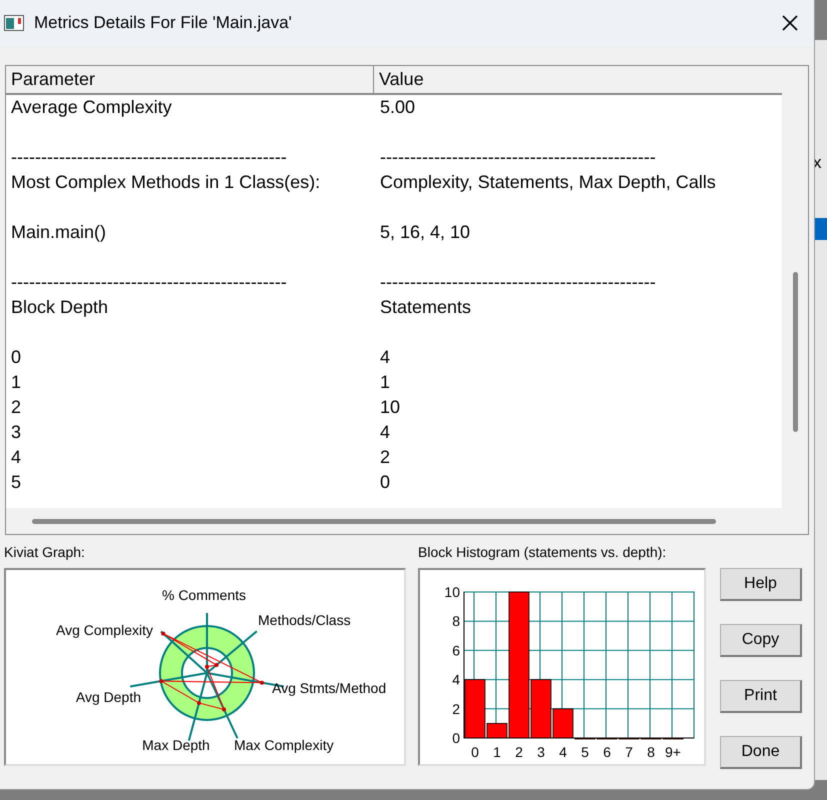 The width and height of the screenshot is (827, 800). I want to click on x-tick-label: 3, so click(541, 752).